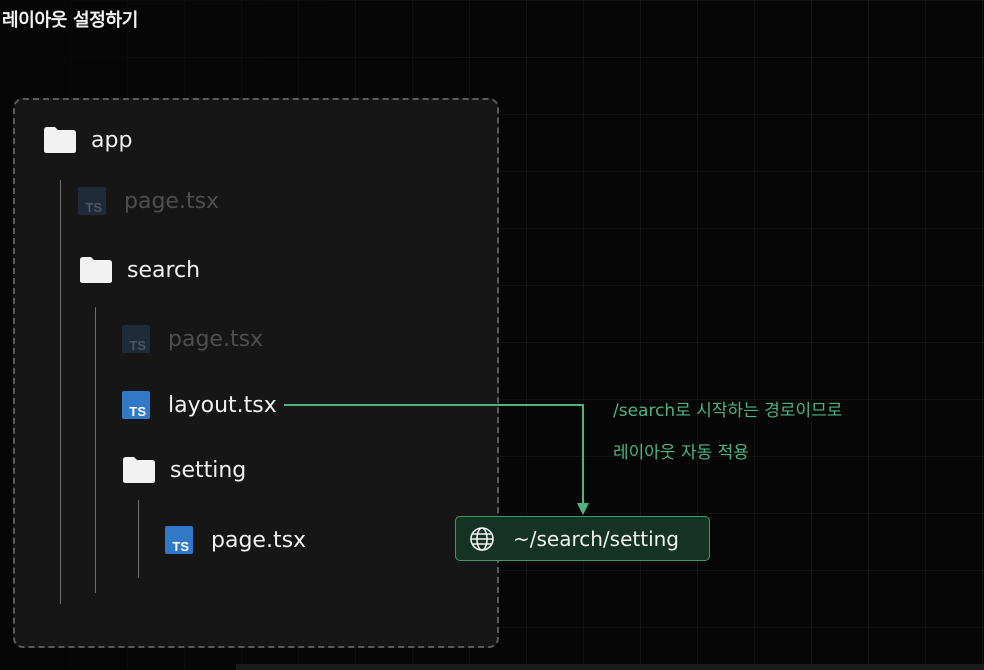 The width and height of the screenshot is (984, 670). I want to click on route-path-box: ~/search/setting, so click(582, 538).